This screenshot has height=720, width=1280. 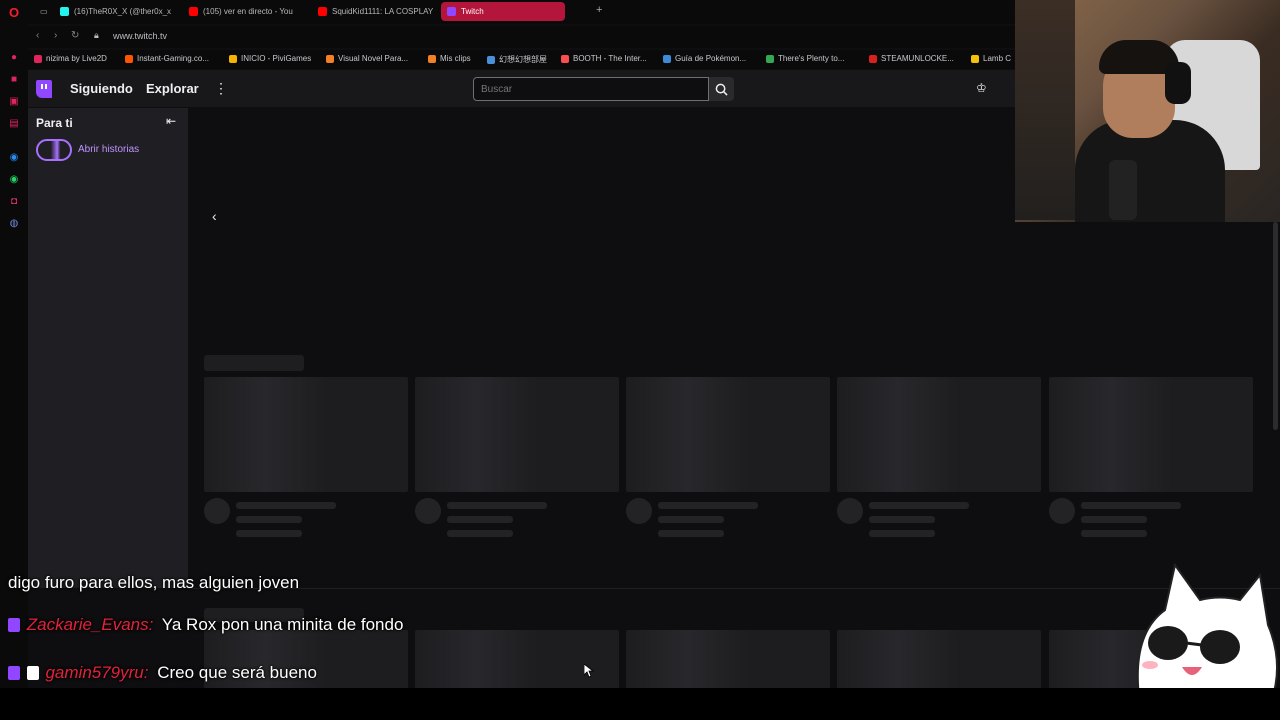 What do you see at coordinates (37, 35) in the screenshot?
I see `back-icon: ‹` at bounding box center [37, 35].